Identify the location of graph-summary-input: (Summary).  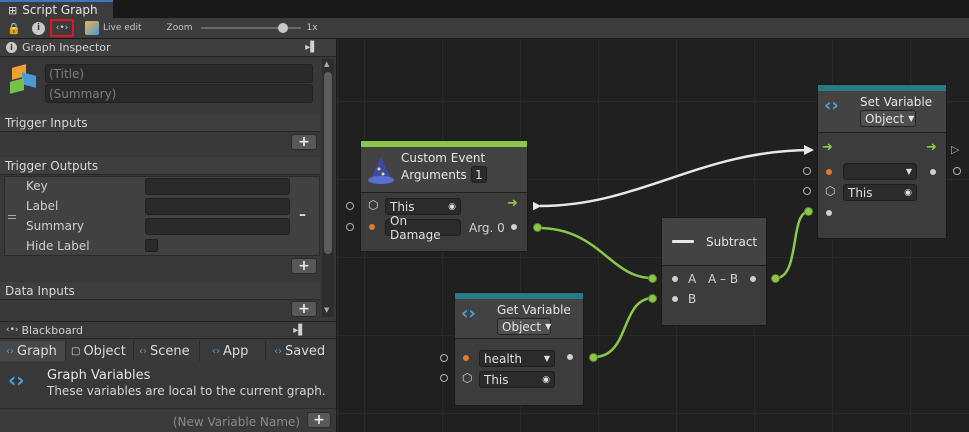
(179, 93).